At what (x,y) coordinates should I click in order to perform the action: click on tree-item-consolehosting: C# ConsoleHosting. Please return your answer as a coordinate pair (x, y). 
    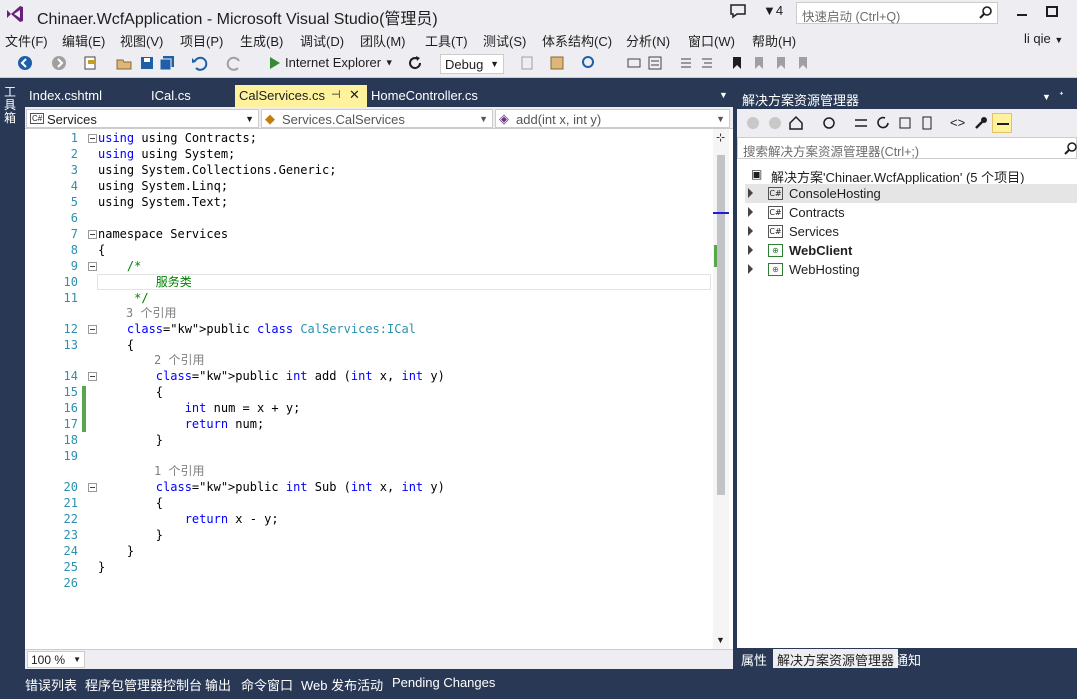
    Looking at the image, I should click on (911, 193).